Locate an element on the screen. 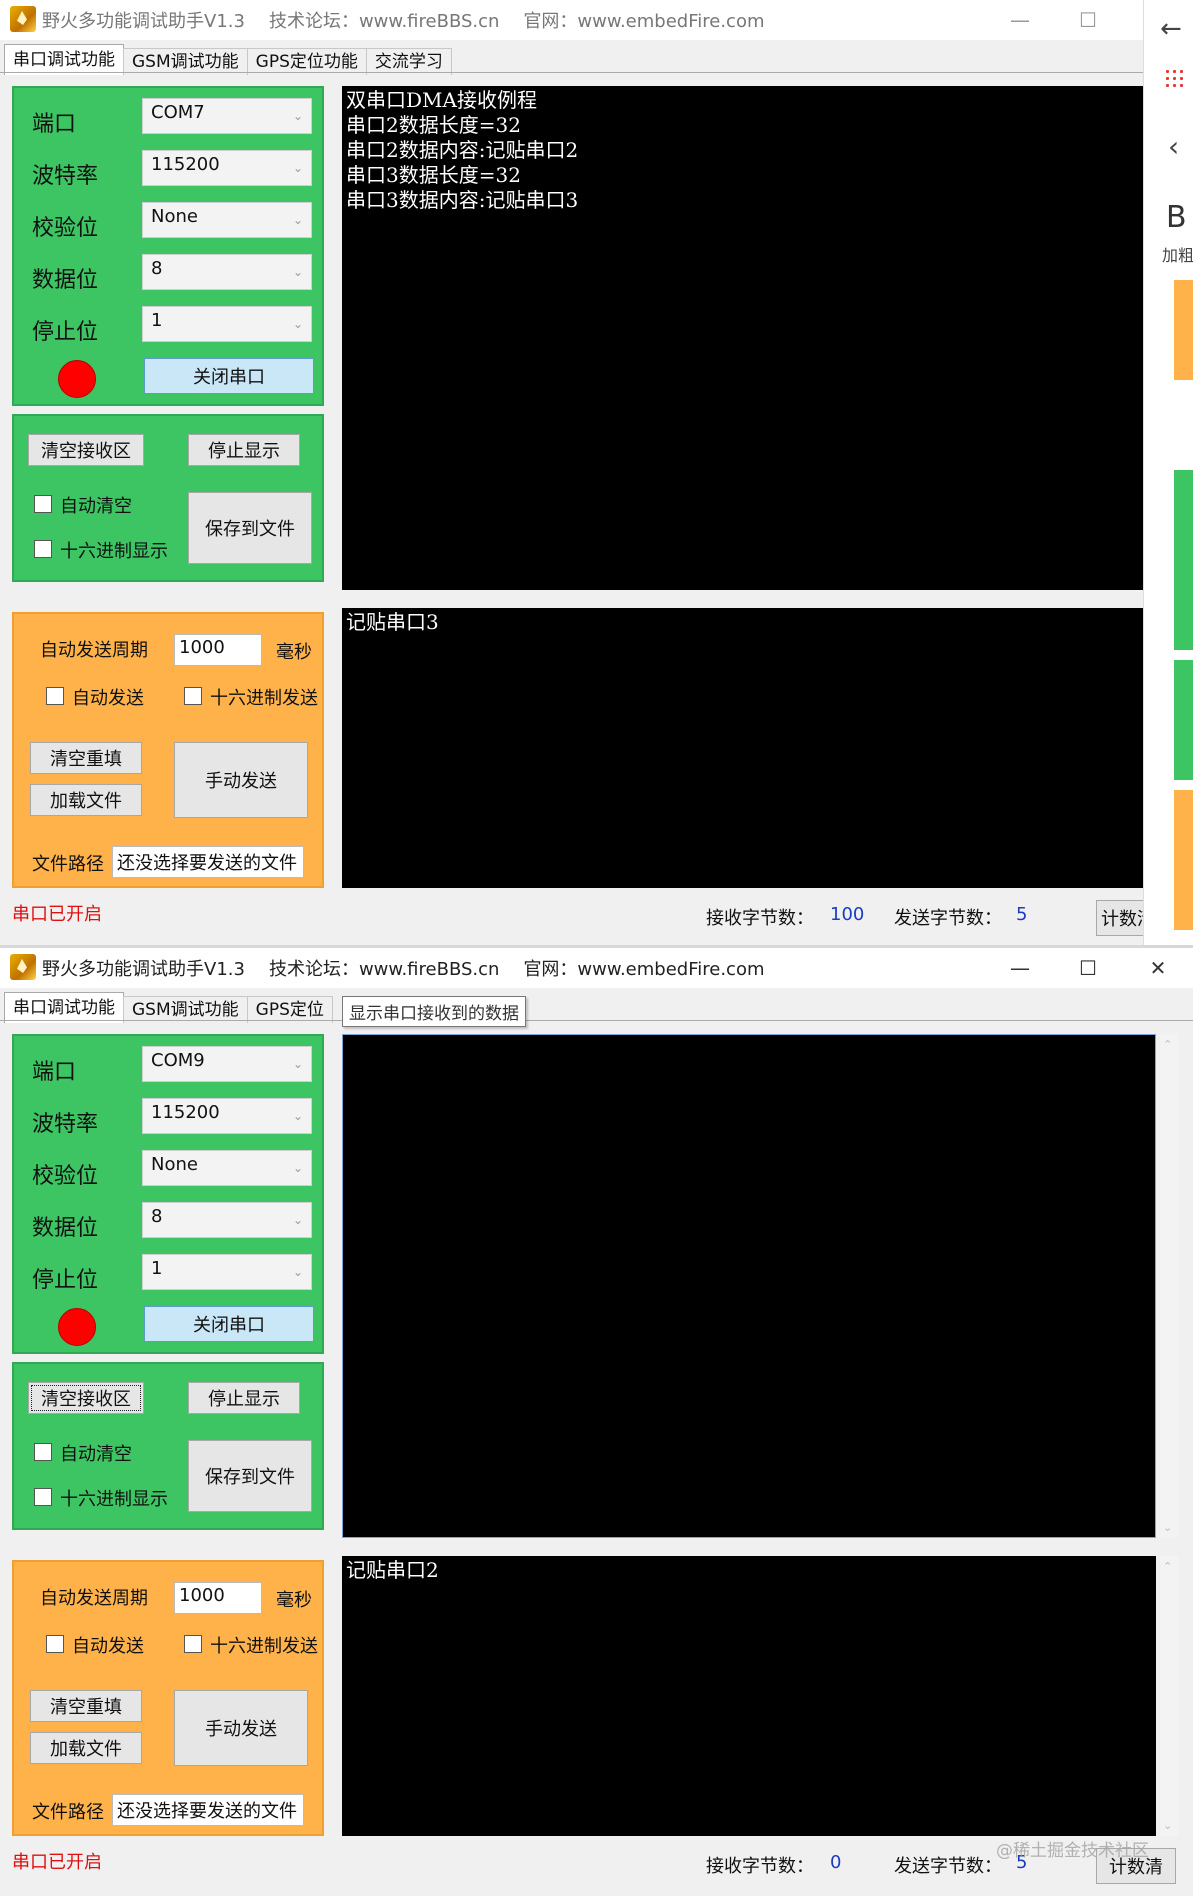 The height and width of the screenshot is (1896, 1193). rx-line: 串口2数据长度=32 is located at coordinates (433, 125).